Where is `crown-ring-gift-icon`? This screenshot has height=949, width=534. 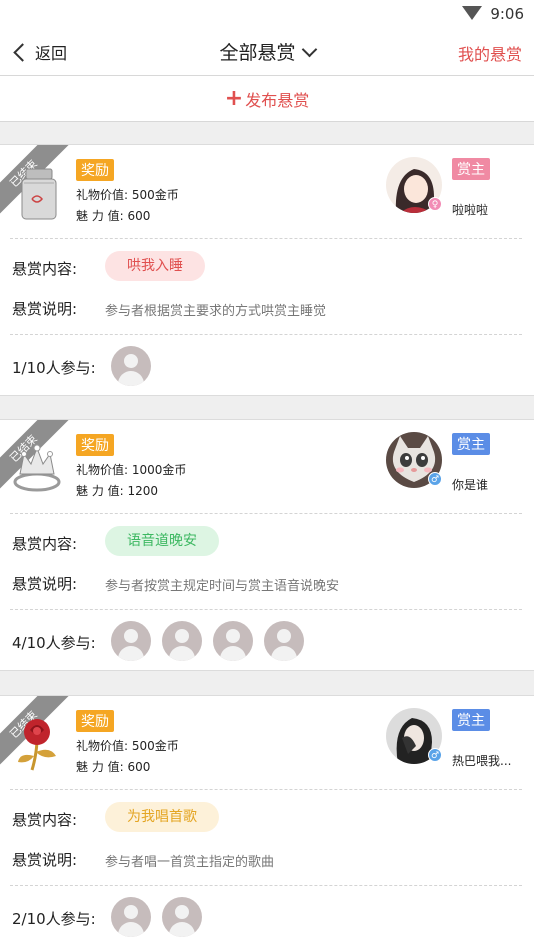 crown-ring-gift-icon is located at coordinates (37, 468).